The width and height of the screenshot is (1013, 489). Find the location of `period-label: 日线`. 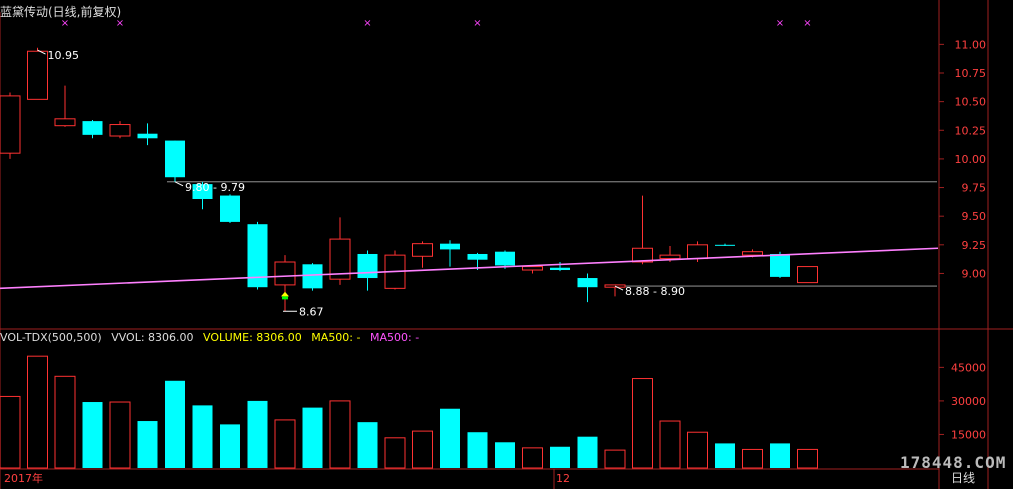

period-label: 日线 is located at coordinates (963, 477).